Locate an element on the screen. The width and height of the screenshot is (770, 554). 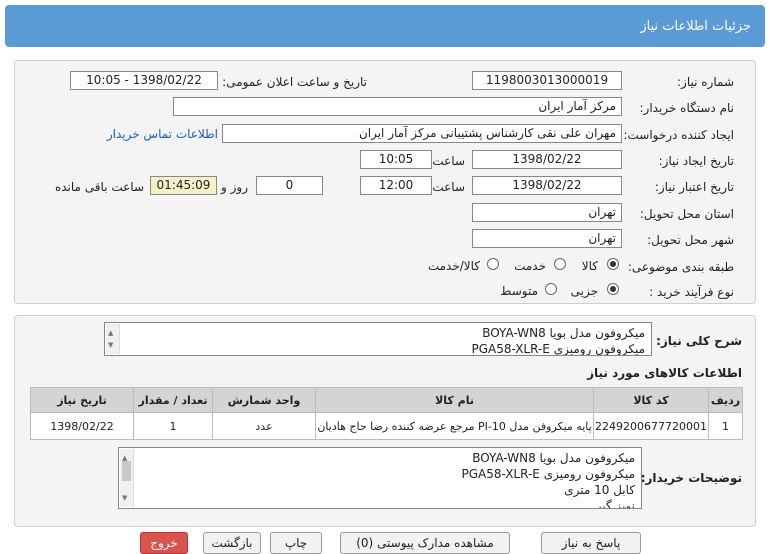
valid-time-field: 12:00 is located at coordinates (396, 185).